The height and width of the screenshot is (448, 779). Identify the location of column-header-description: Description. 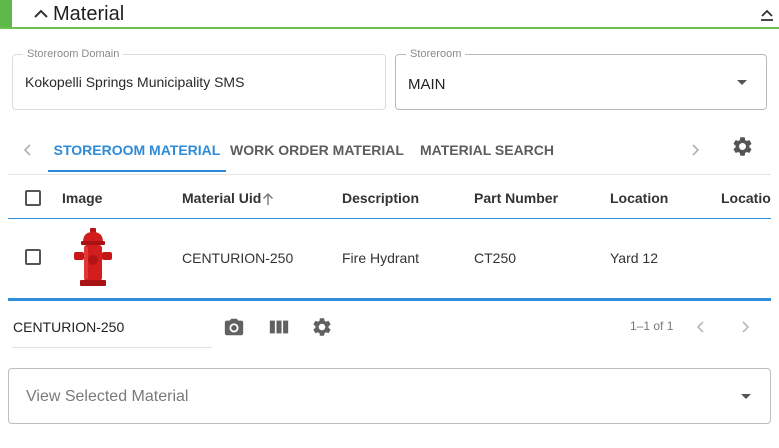
(380, 198).